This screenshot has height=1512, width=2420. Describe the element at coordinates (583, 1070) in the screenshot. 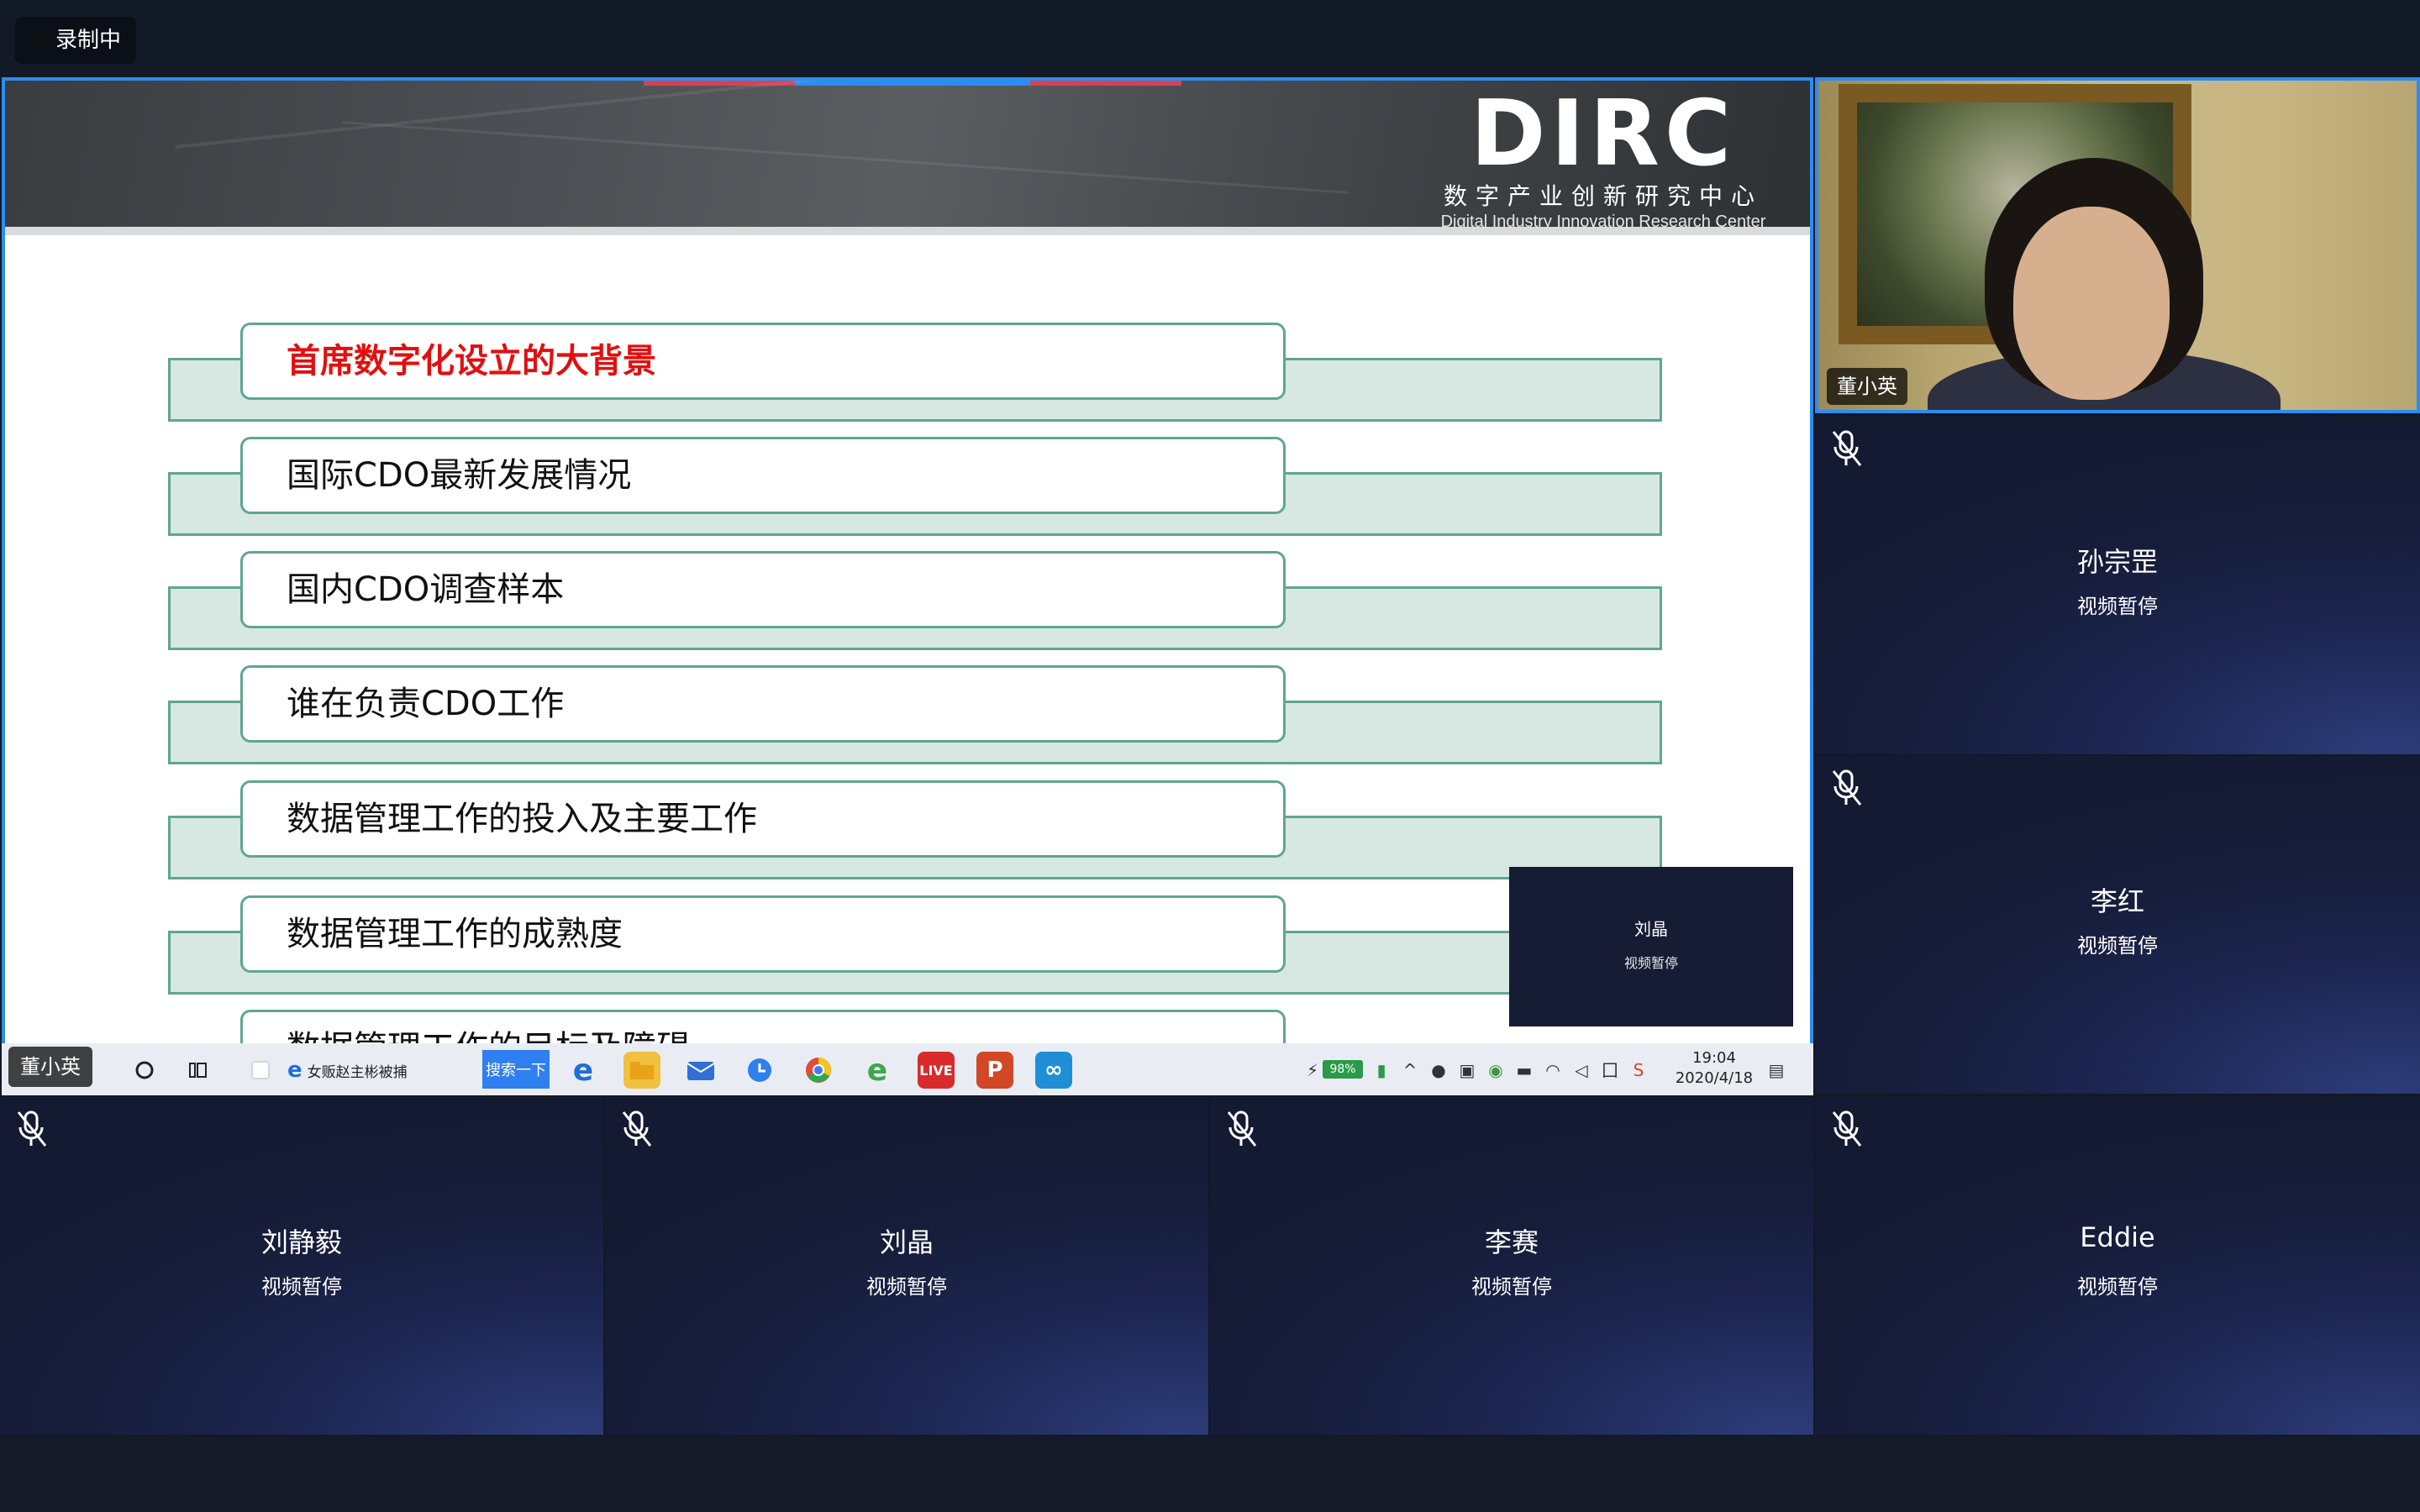

I see `edge-icon: e` at that location.